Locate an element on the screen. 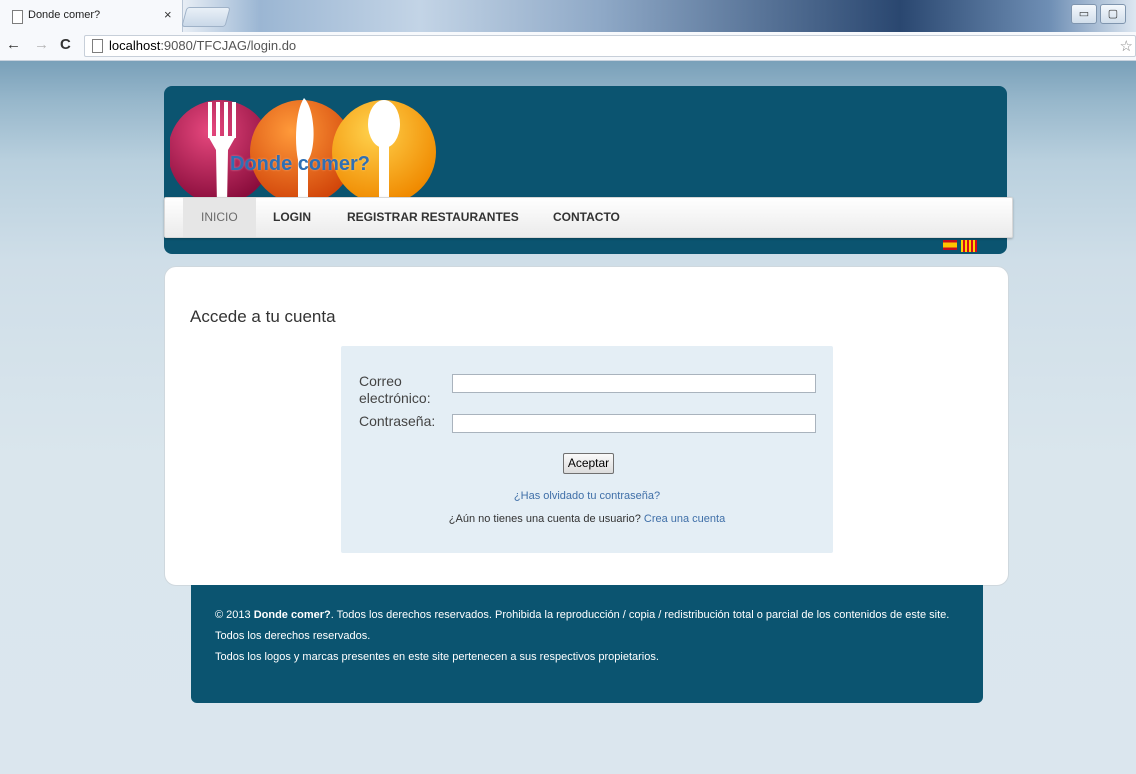 Image resolution: width=1136 pixels, height=774 pixels. email-label: Correo electrónico: is located at coordinates (395, 389).